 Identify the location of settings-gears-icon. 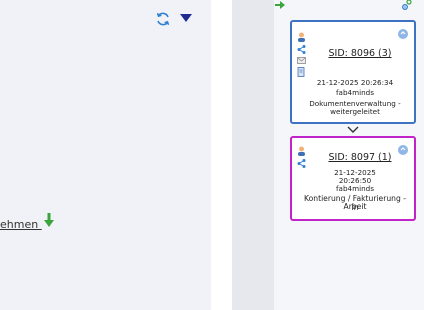
(407, 5).